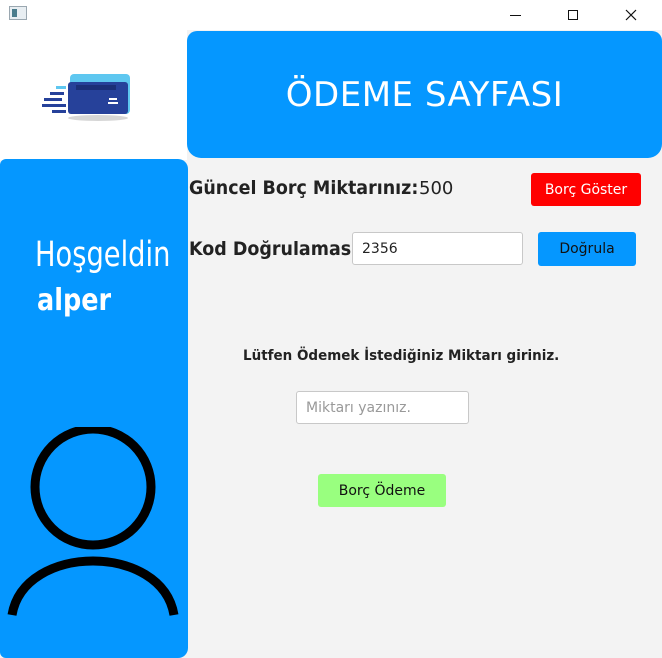 This screenshot has height=658, width=662. I want to click on page-title: ÖDEME SAYFASI, so click(424, 94).